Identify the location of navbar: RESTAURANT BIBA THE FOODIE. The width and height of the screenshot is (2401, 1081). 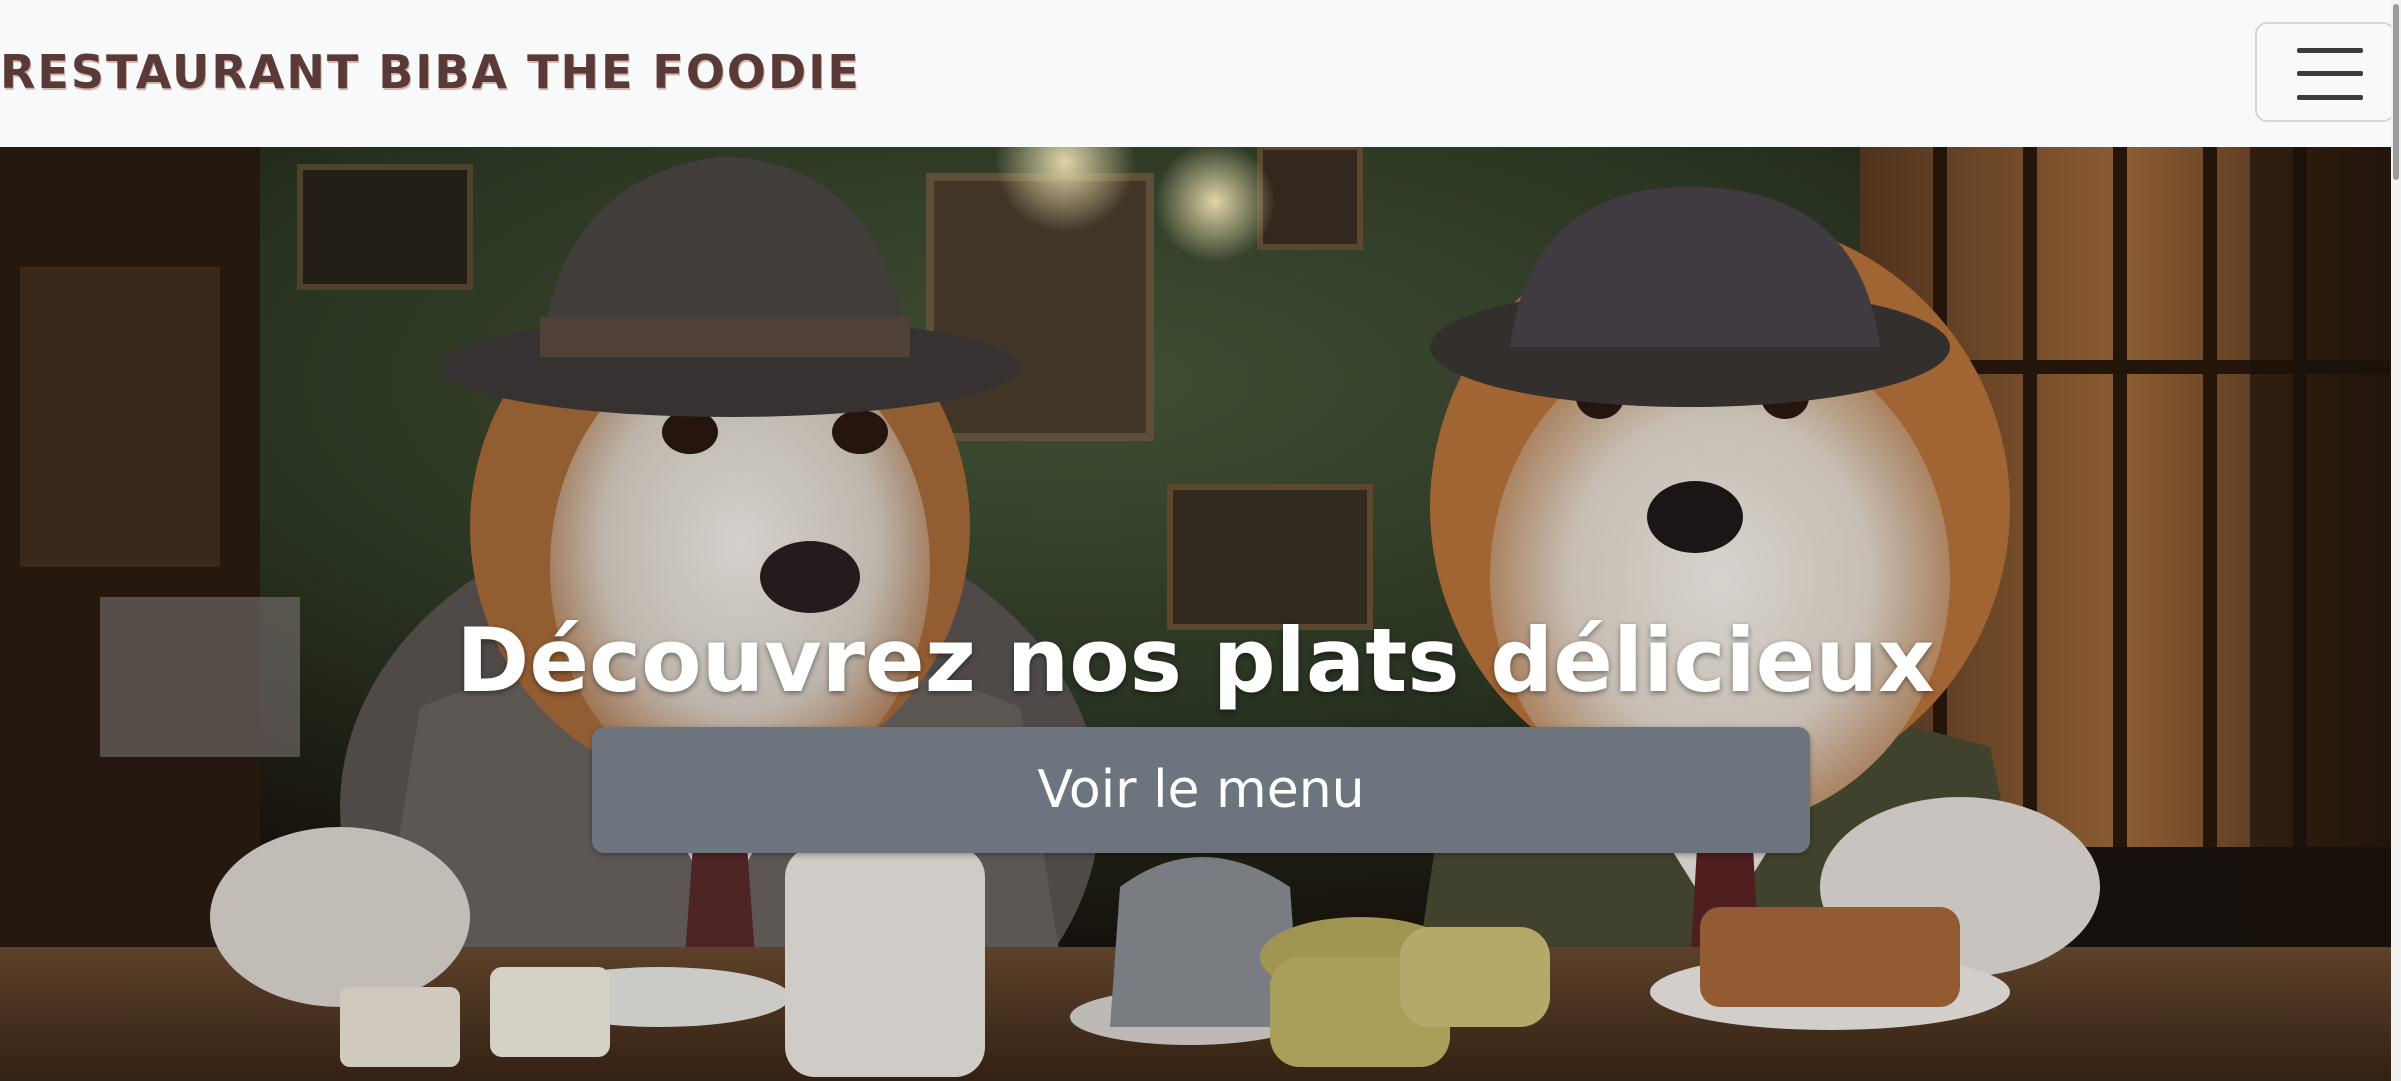
(1200, 73).